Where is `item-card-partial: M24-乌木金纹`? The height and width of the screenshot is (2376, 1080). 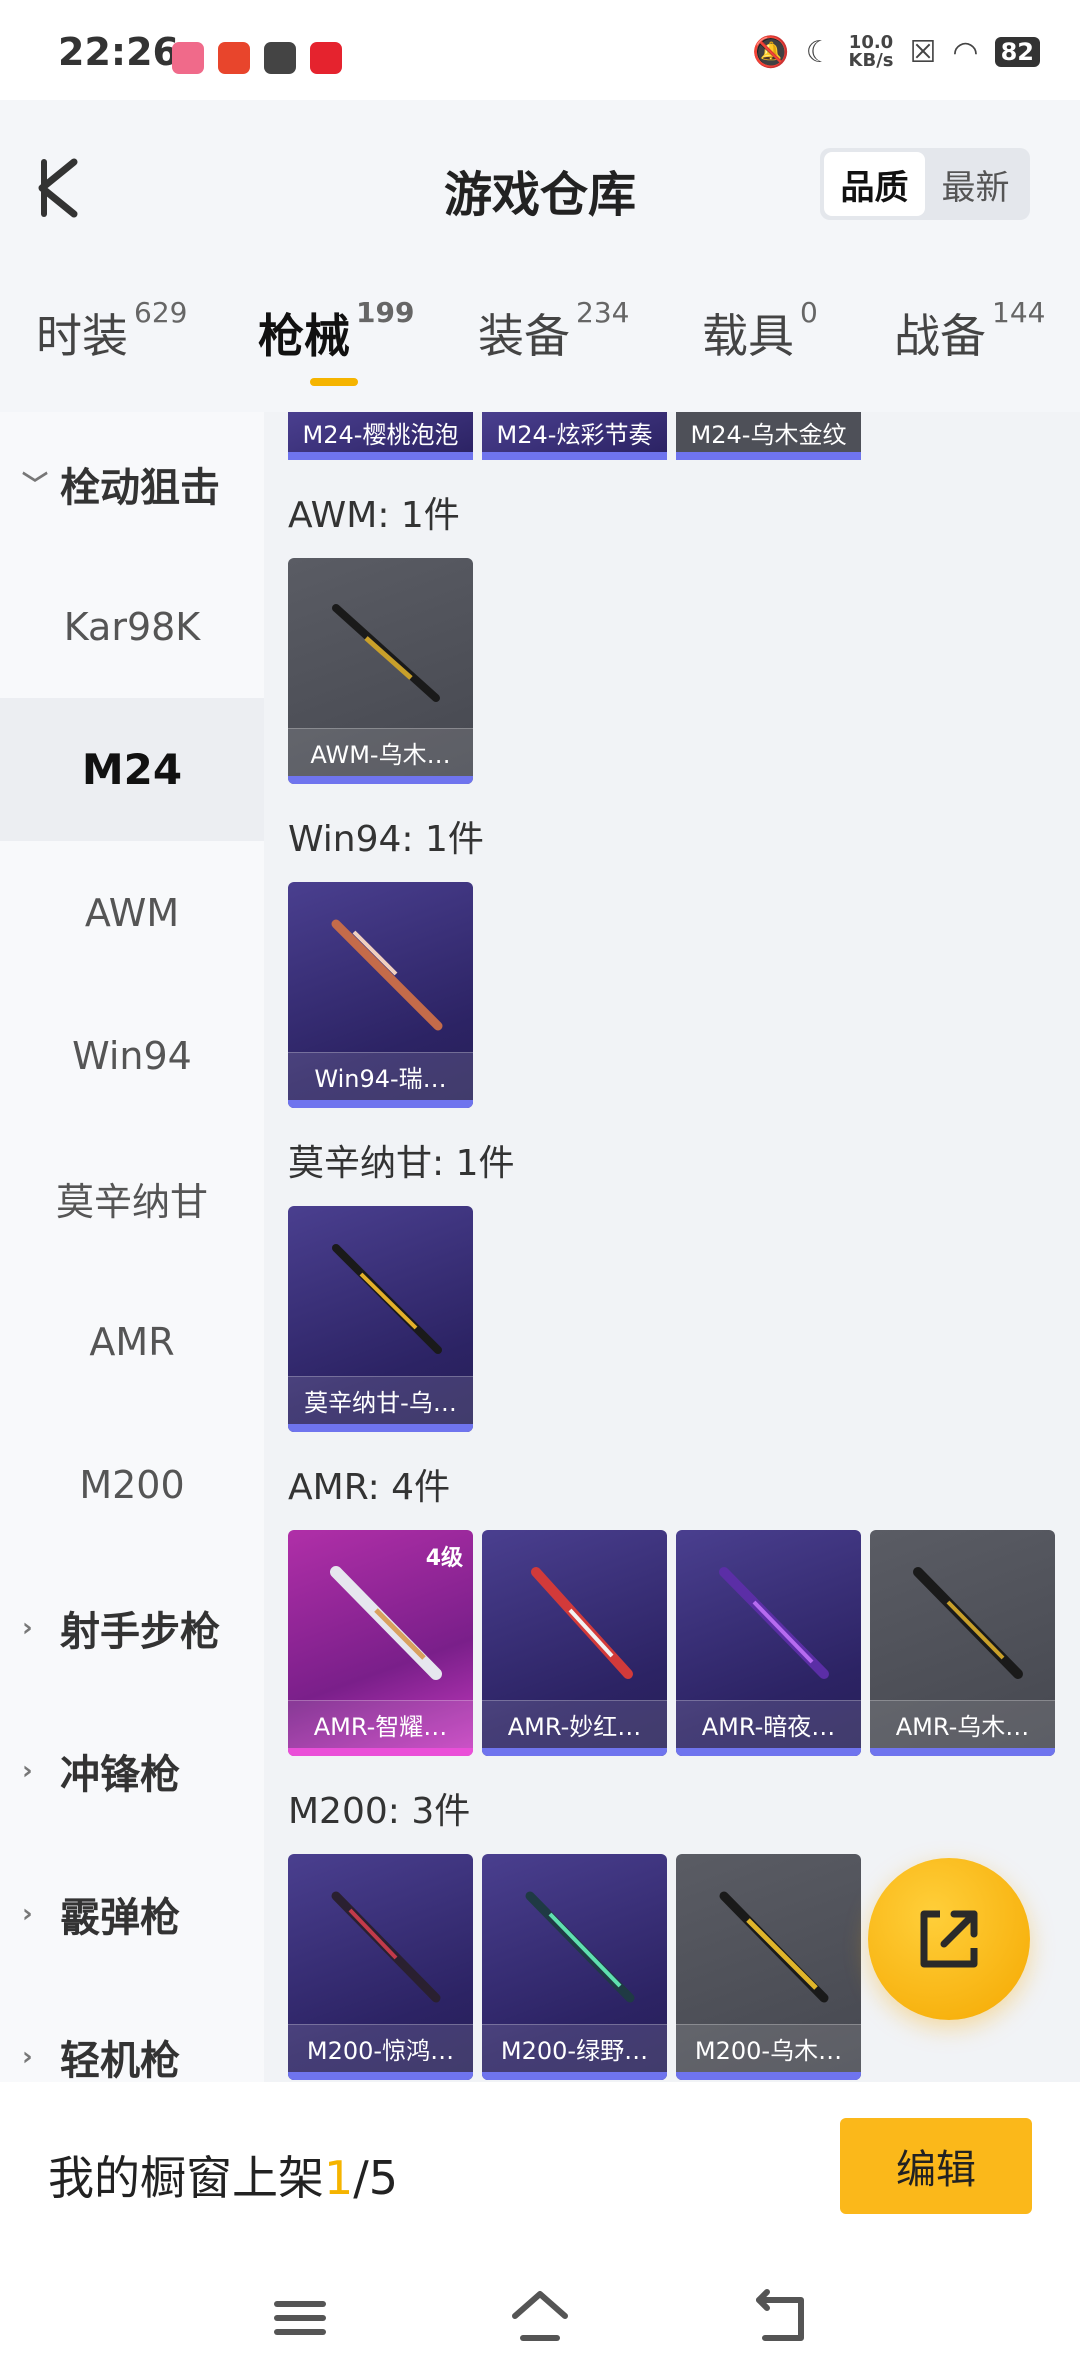
item-card-partial: M24-乌木金纹 is located at coordinates (768, 436).